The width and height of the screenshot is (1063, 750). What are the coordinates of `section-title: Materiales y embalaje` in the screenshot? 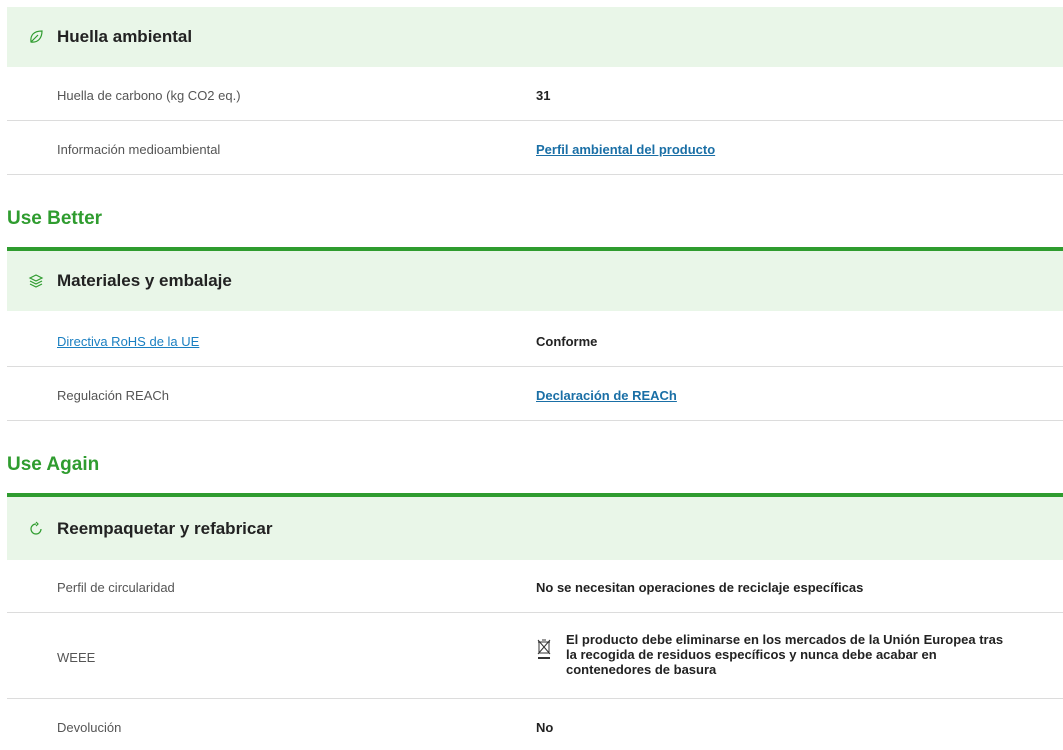 It's located at (144, 280).